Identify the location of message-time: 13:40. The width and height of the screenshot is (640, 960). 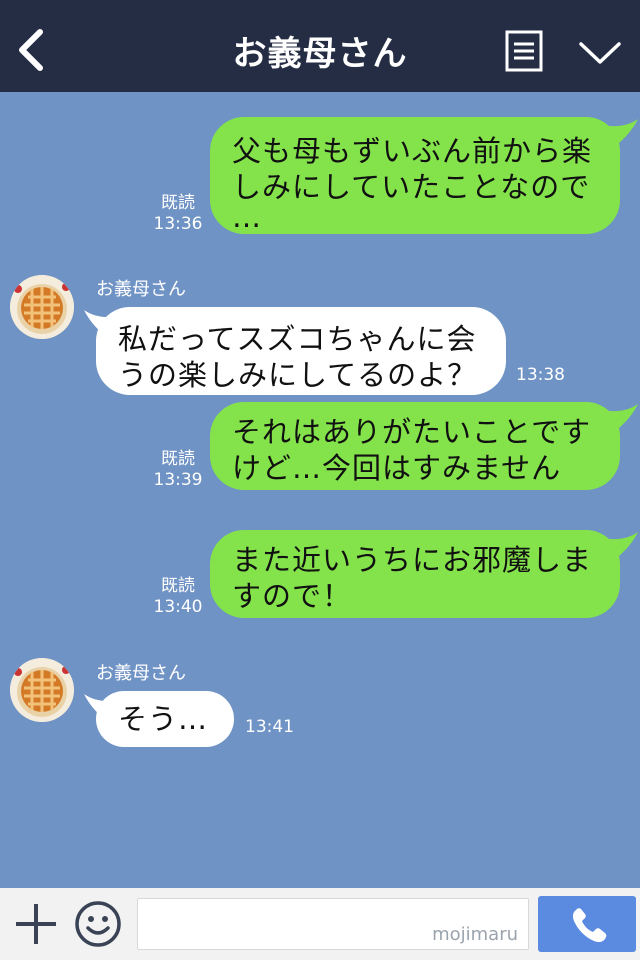
(178, 607).